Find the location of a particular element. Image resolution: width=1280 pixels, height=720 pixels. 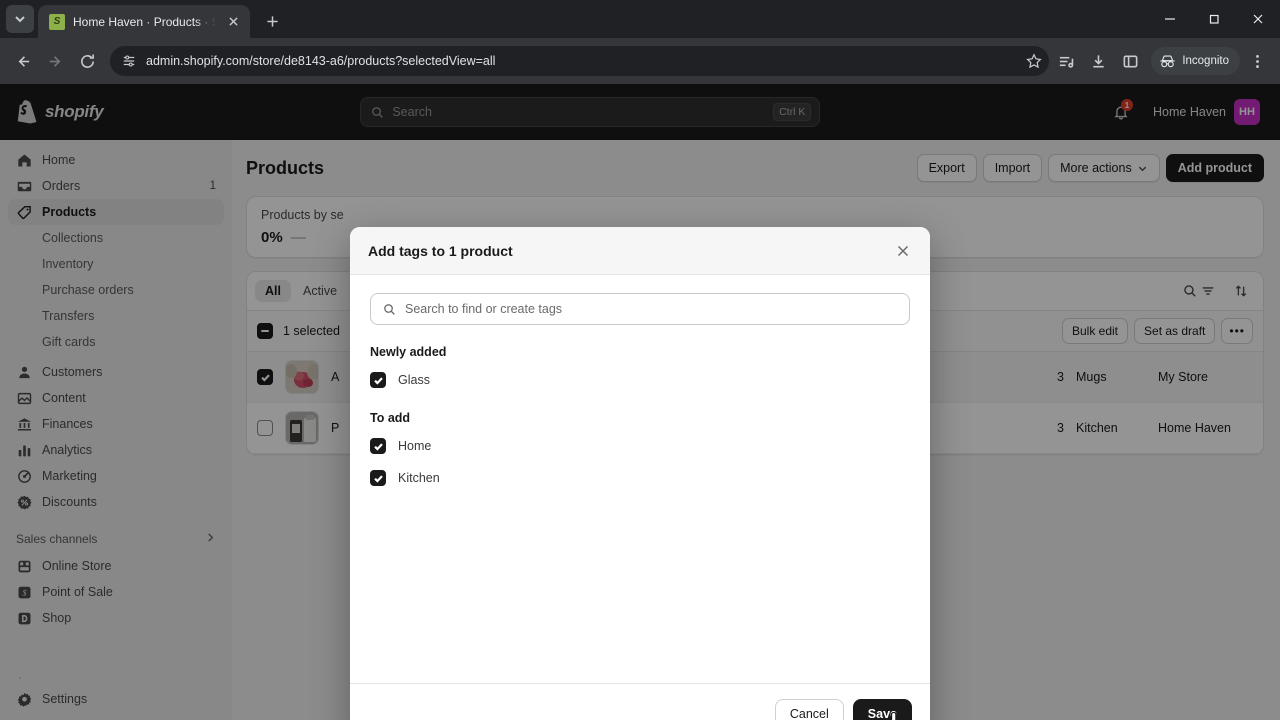

tab-title: Home Haven · Products · Shopi is located at coordinates (144, 21).